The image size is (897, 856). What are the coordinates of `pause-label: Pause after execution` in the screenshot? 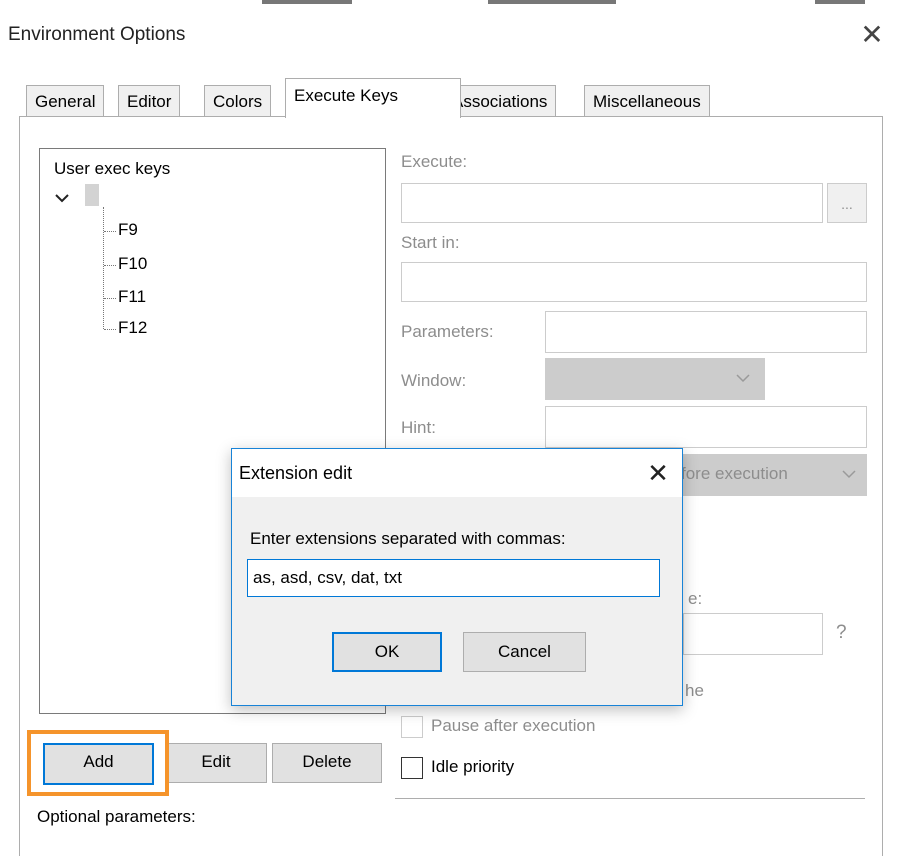 It's located at (513, 725).